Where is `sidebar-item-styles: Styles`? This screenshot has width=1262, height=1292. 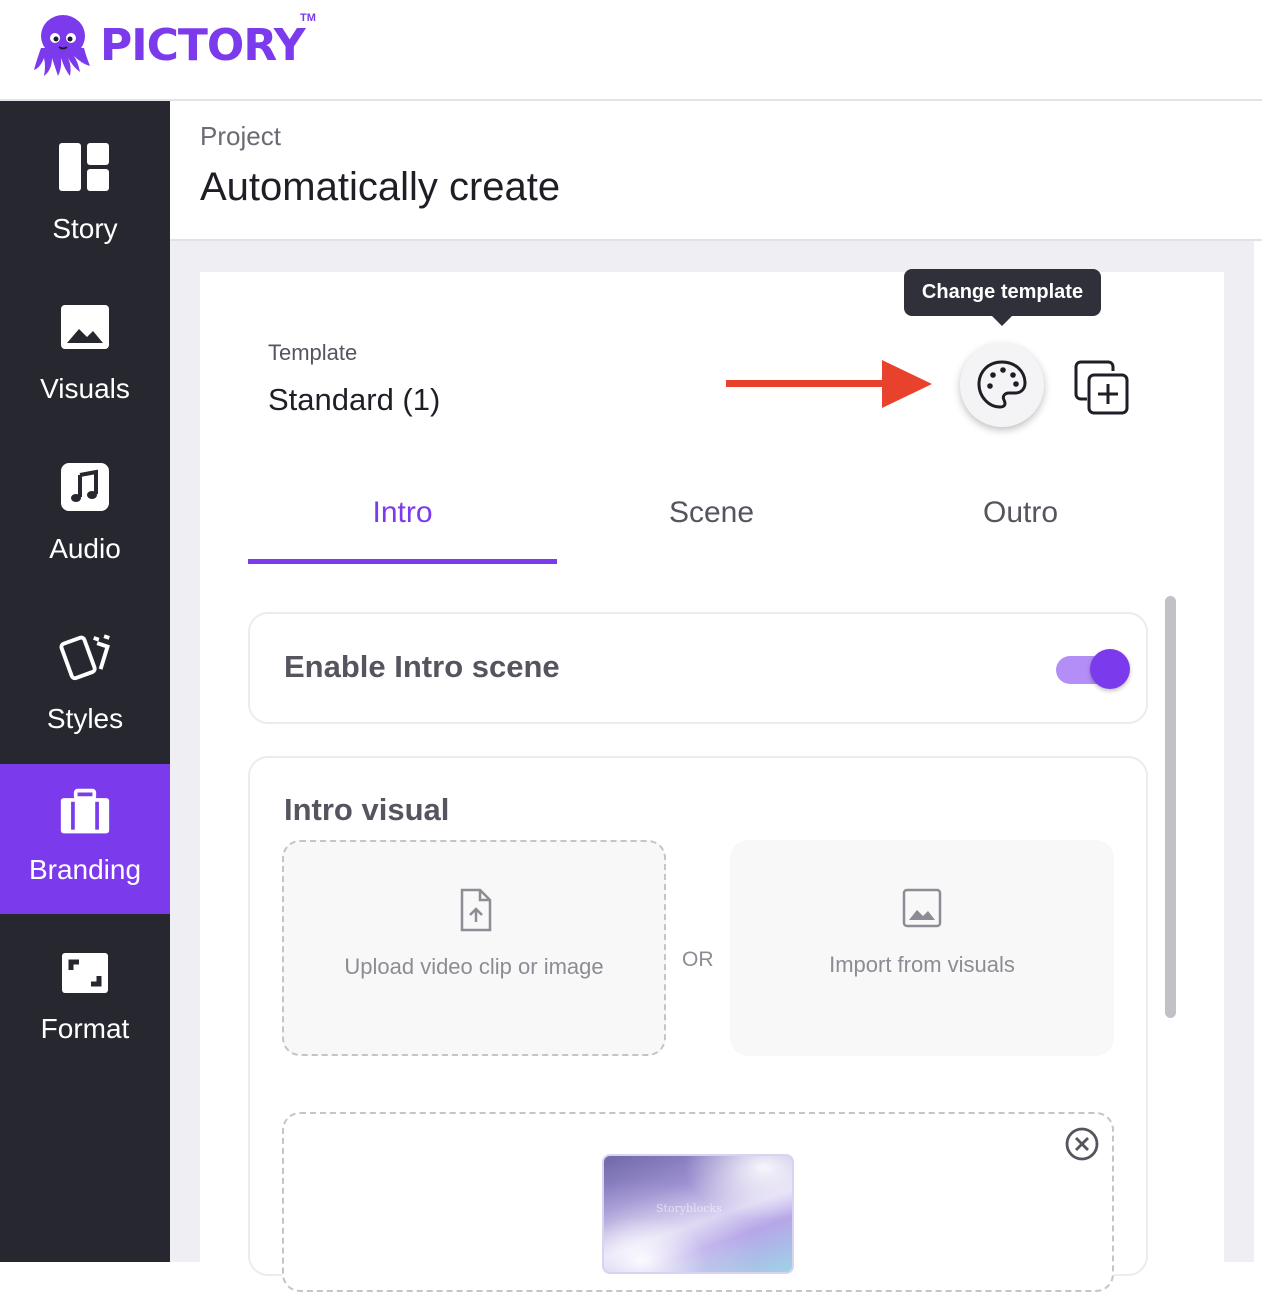 sidebar-item-styles: Styles is located at coordinates (85, 666).